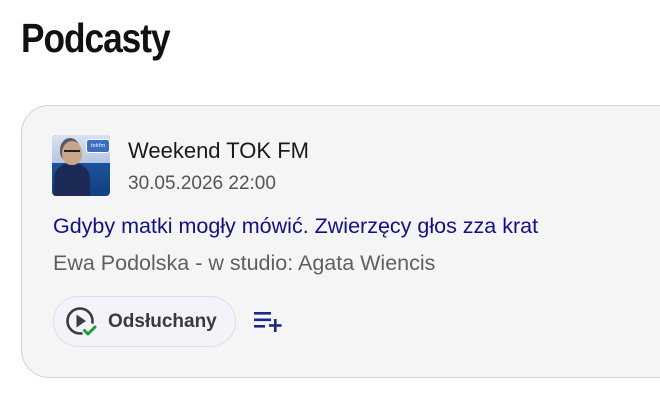 The height and width of the screenshot is (406, 660). I want to click on show-name: Weekend TOK FM, so click(218, 150).